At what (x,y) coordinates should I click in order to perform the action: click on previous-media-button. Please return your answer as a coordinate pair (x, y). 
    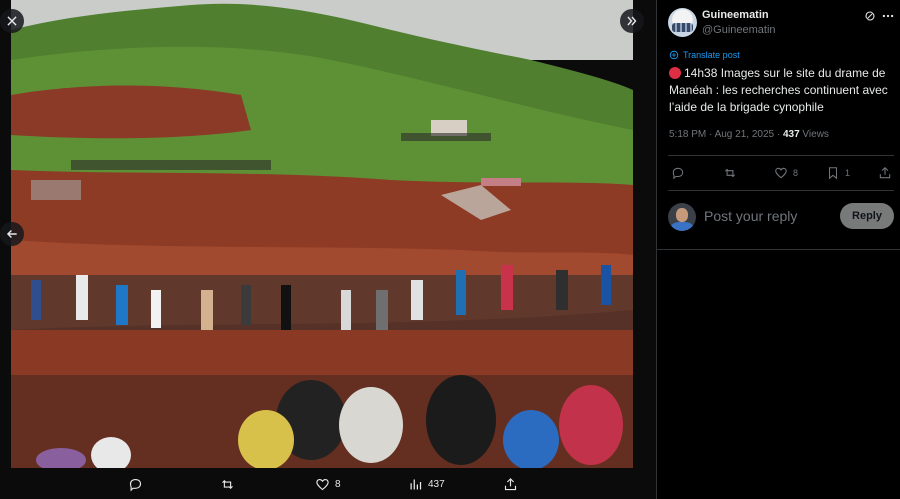
    Looking at the image, I should click on (12, 234).